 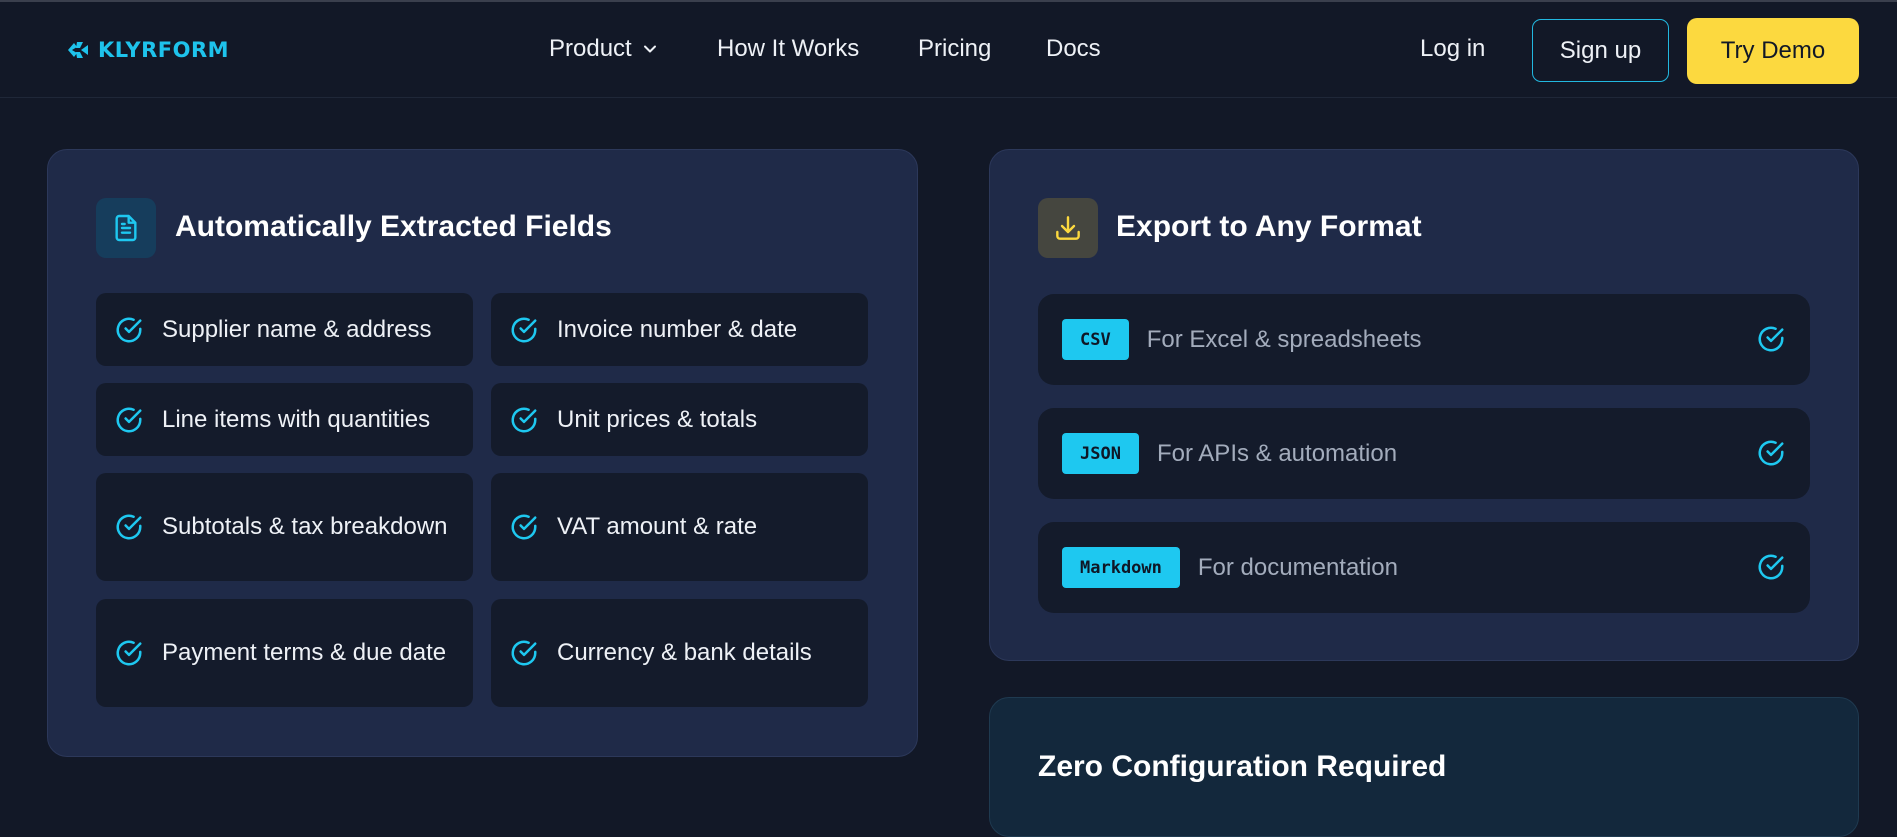 I want to click on field-item: Subtotals & tax breakdown, so click(x=284, y=527).